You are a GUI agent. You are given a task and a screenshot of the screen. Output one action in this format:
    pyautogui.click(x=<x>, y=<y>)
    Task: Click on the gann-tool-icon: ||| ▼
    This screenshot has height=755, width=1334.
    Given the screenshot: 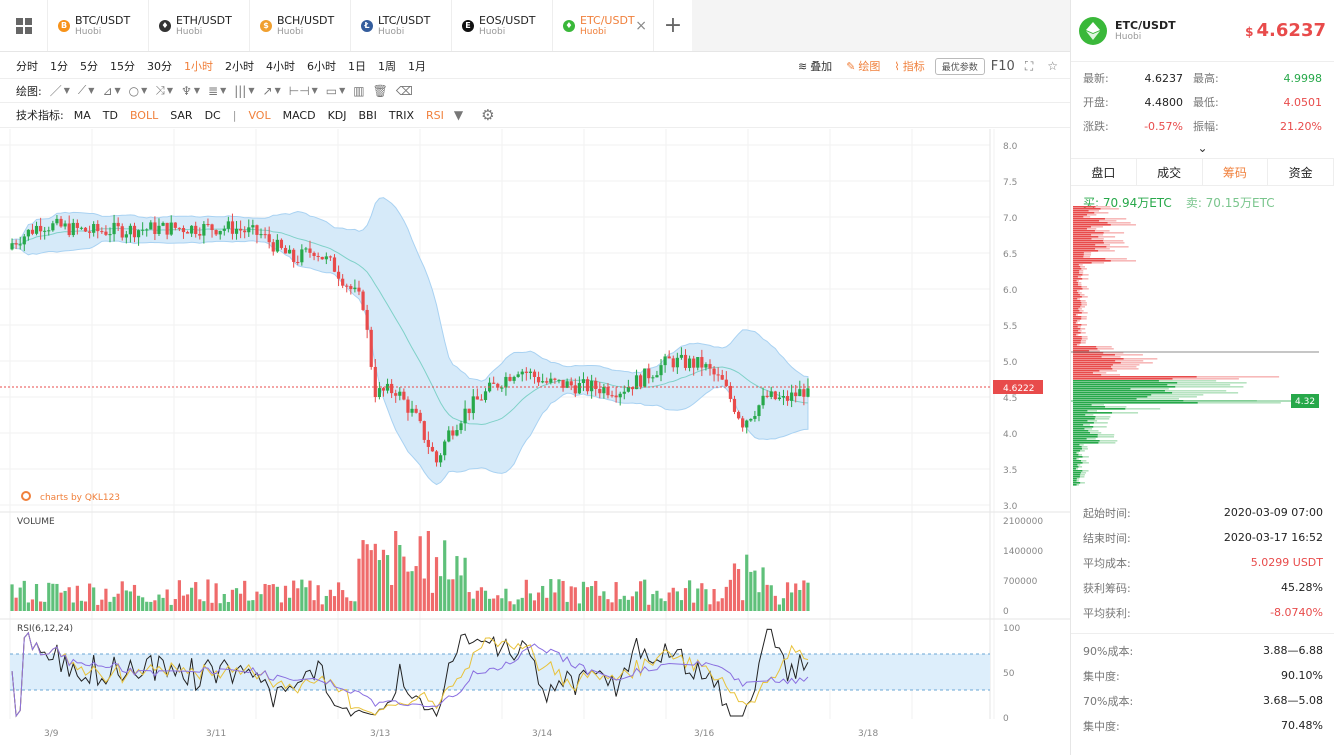 What is the action you would take?
    pyautogui.click(x=244, y=91)
    